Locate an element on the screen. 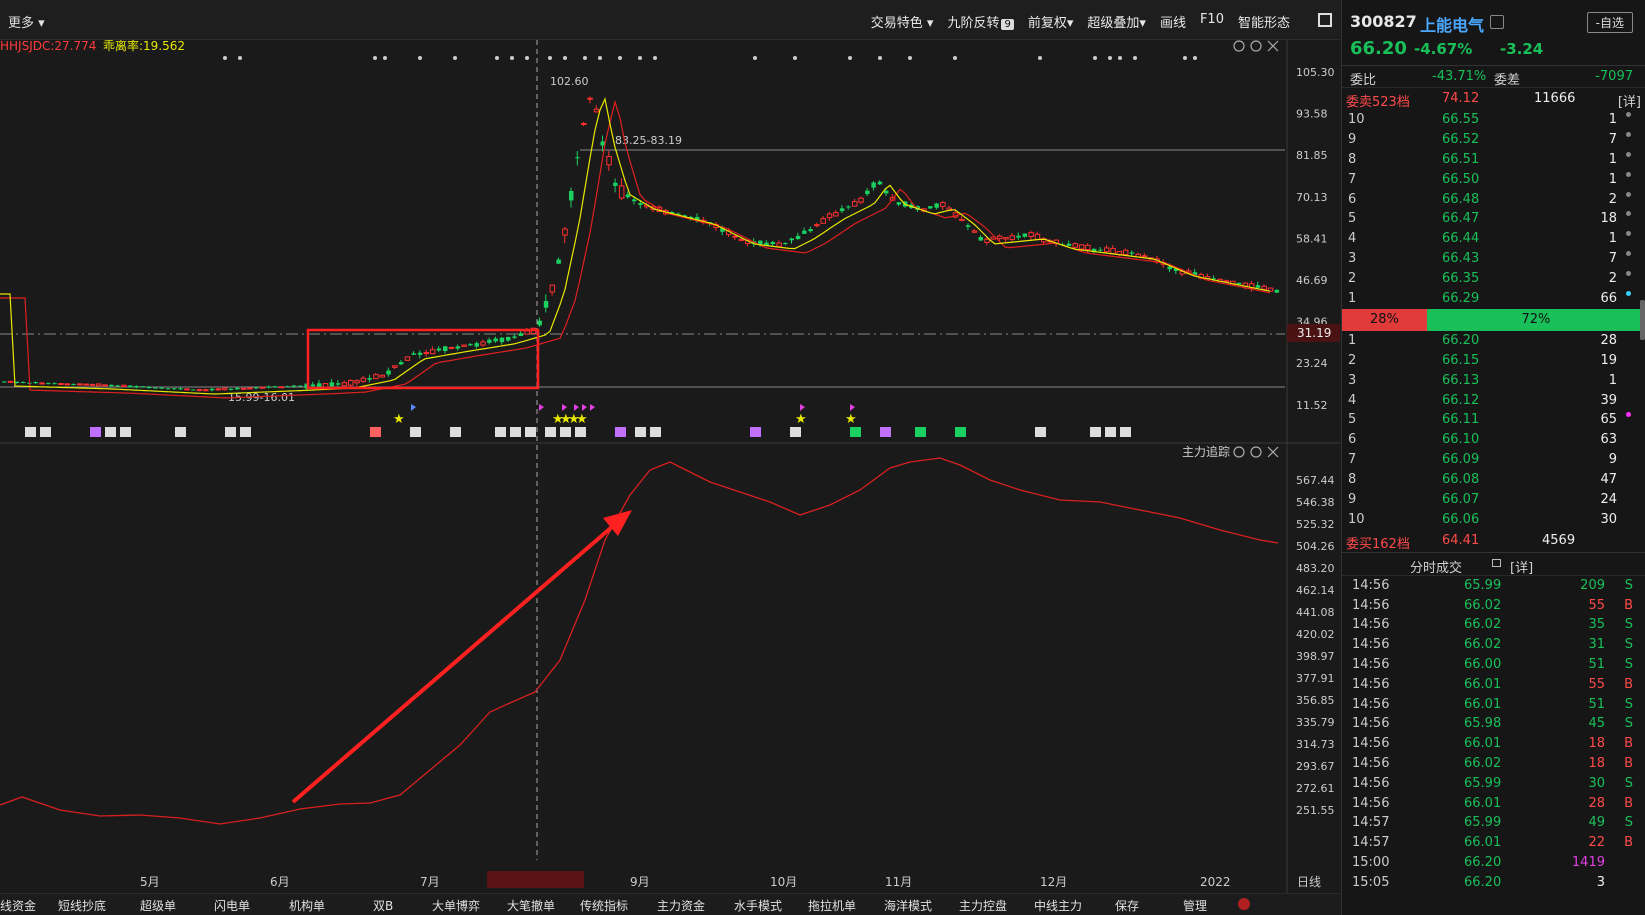 Image resolution: width=1645 pixels, height=915 pixels. book-row: 5 66.47 18 is located at coordinates (1493, 219).